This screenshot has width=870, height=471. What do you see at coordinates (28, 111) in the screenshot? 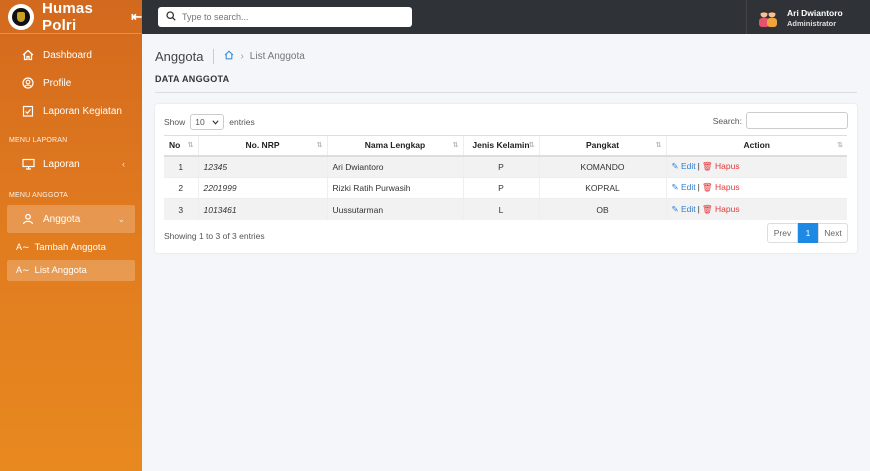
I see `clipboard-check-icon` at bounding box center [28, 111].